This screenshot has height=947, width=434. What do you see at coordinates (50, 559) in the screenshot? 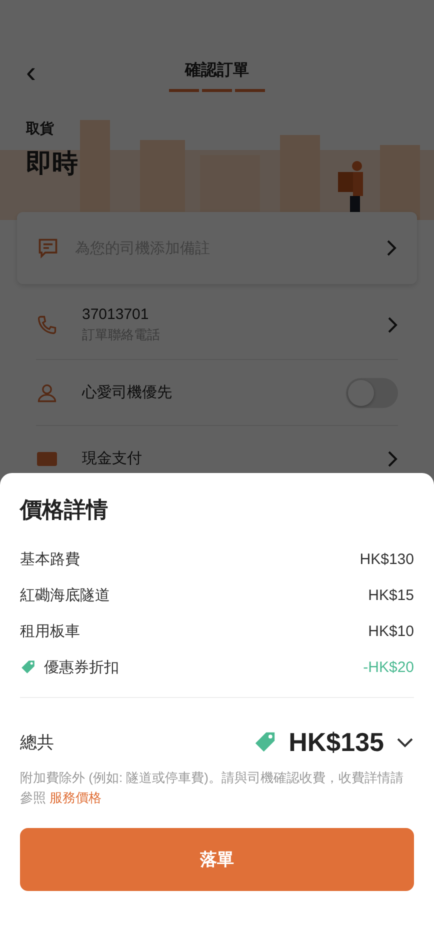
I see `fee-name: 基本路費` at bounding box center [50, 559].